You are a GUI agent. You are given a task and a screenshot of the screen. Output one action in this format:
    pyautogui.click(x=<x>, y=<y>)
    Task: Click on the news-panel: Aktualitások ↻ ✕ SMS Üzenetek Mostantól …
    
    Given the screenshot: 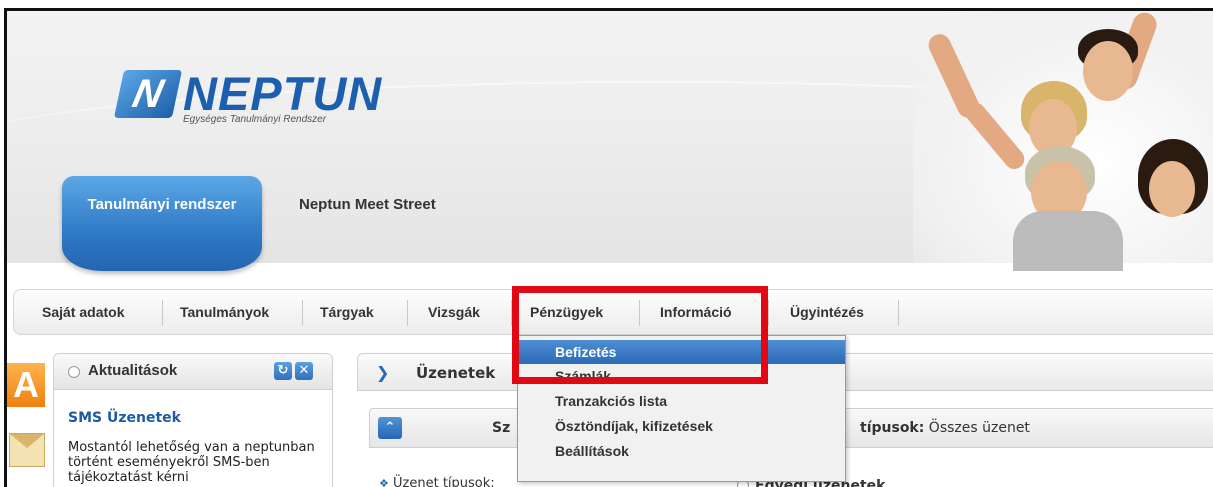 What is the action you would take?
    pyautogui.click(x=193, y=420)
    